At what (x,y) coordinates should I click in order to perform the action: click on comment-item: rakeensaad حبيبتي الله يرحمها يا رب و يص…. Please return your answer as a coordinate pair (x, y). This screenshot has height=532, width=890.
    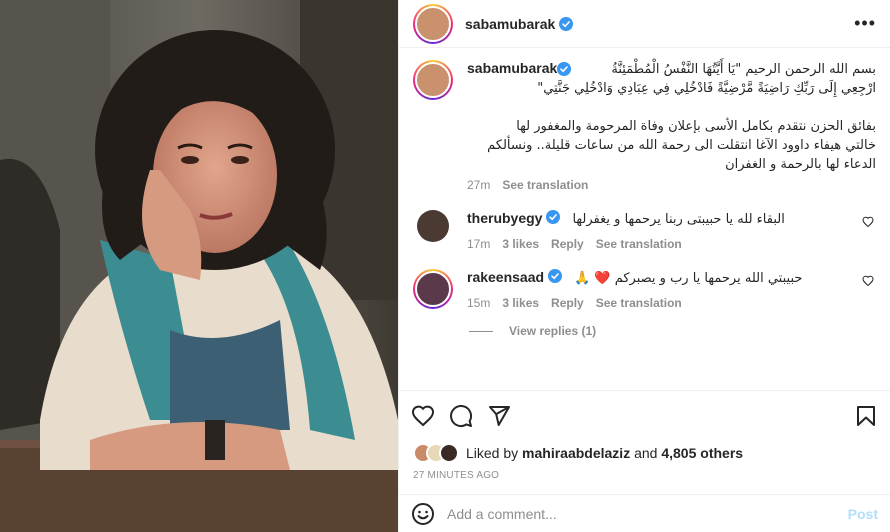
    Looking at the image, I should click on (644, 289).